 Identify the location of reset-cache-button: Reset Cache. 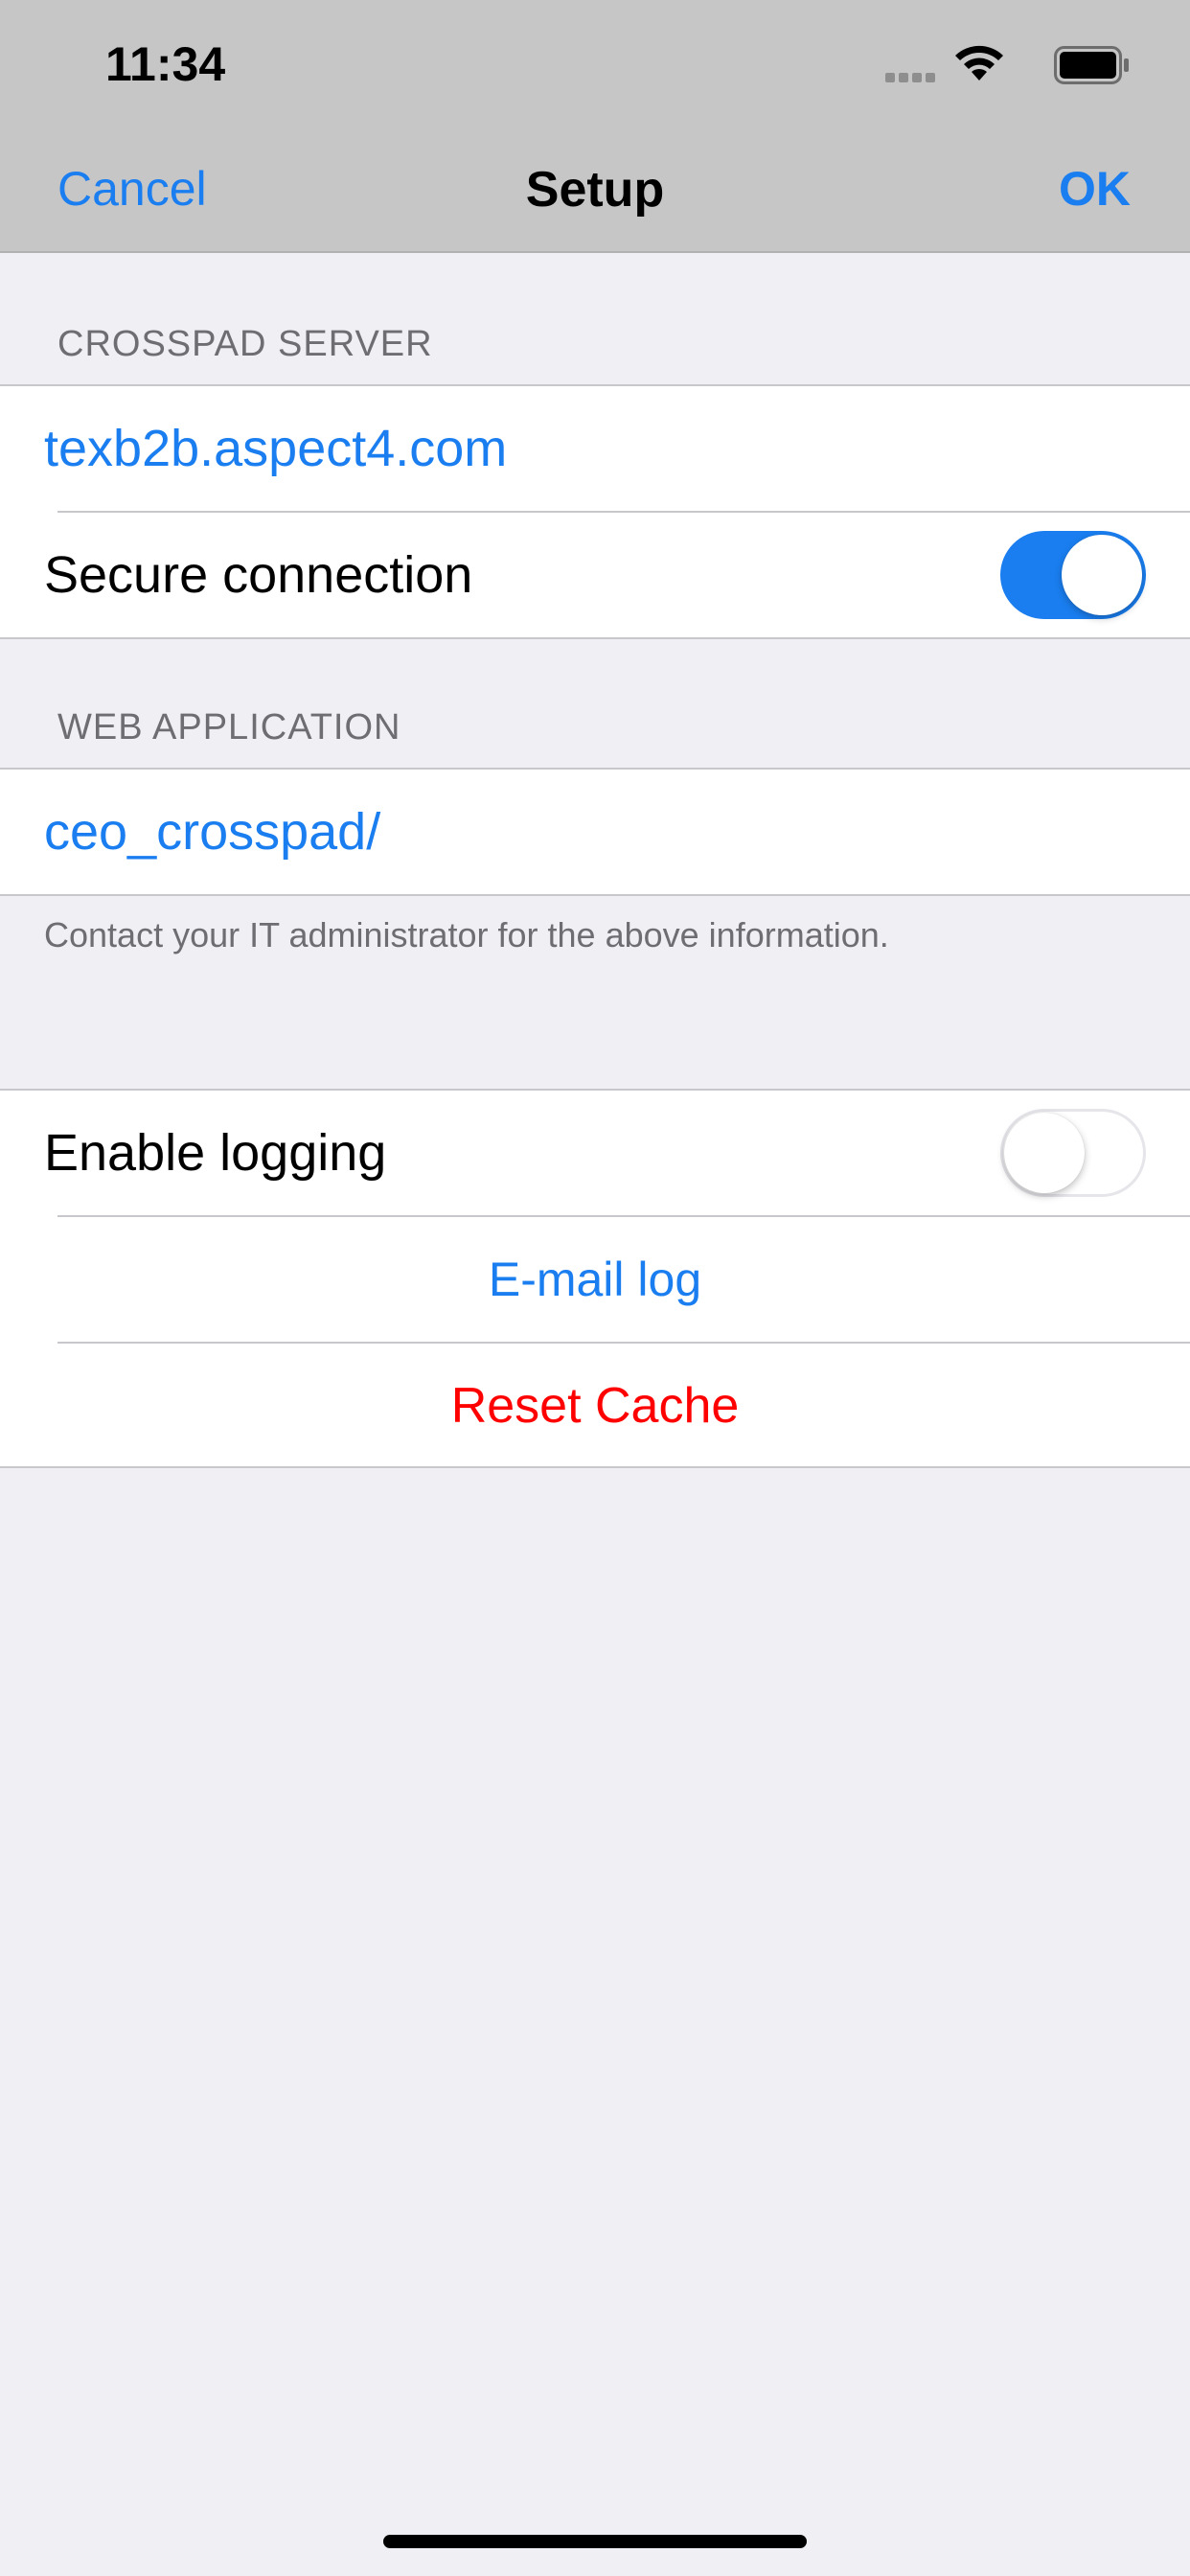
(595, 1406).